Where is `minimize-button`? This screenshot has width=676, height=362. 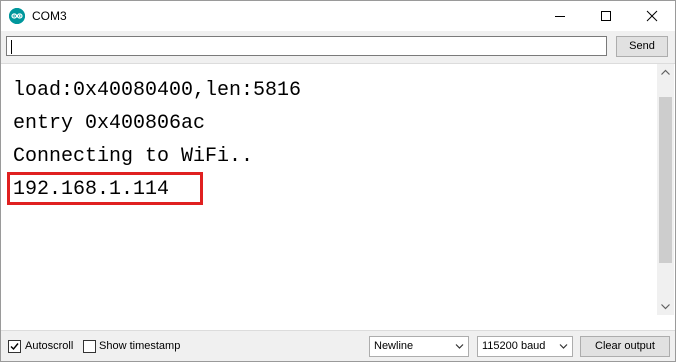 minimize-button is located at coordinates (560, 16).